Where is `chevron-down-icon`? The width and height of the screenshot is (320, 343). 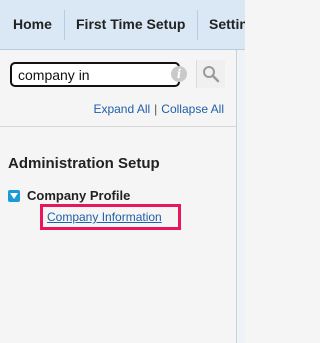 chevron-down-icon is located at coordinates (14, 196).